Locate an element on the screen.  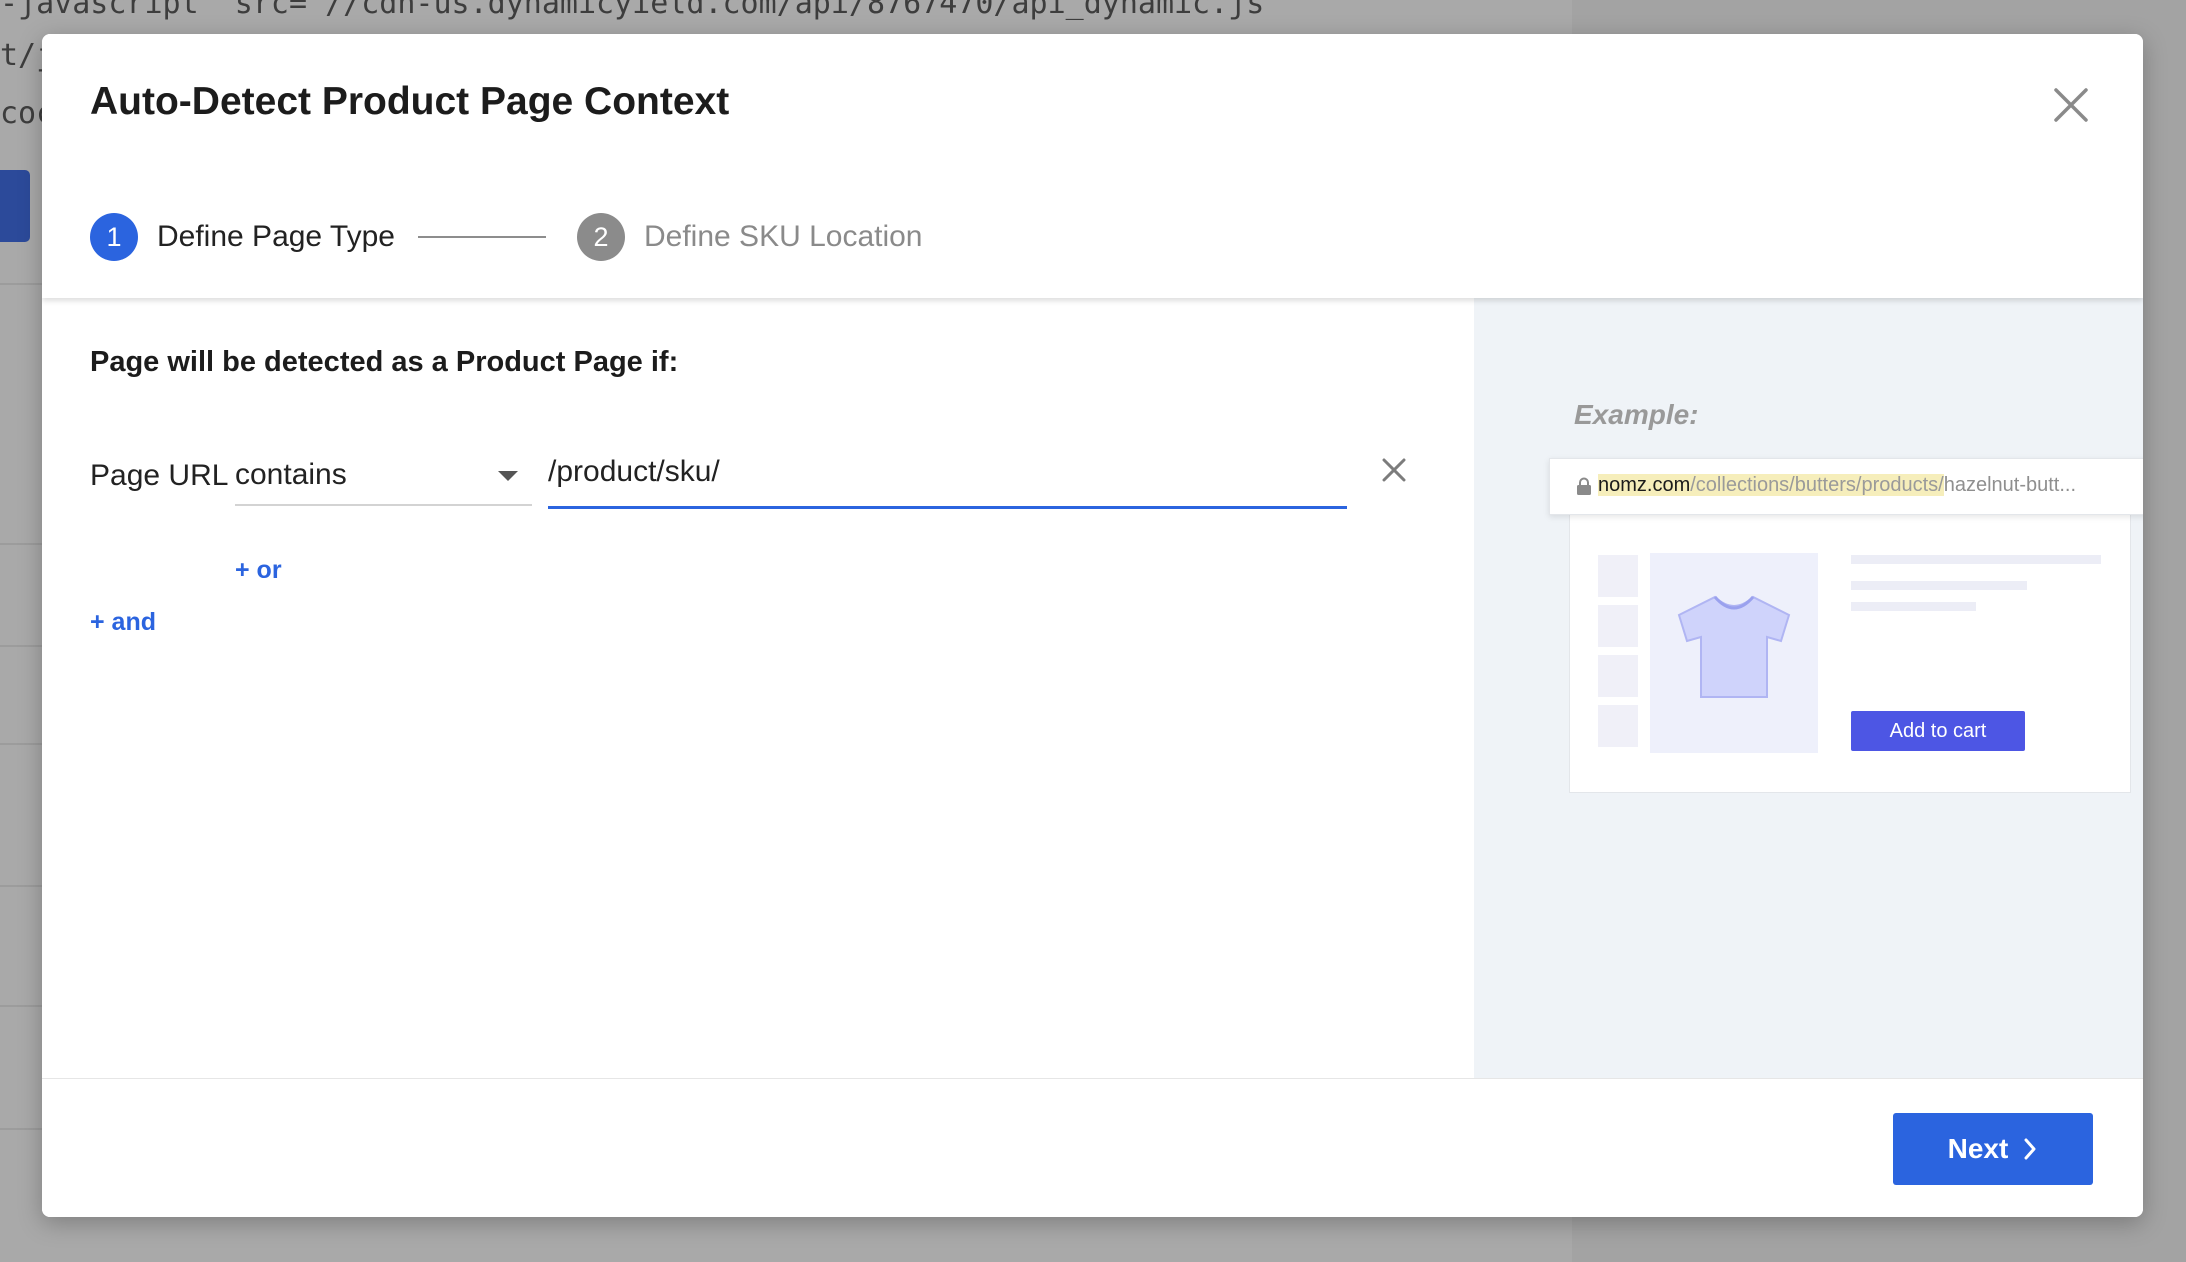
background-button is located at coordinates (15, 206).